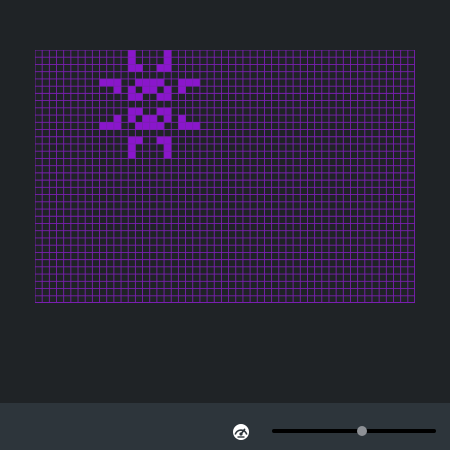 This screenshot has height=450, width=450. I want to click on slider-track, so click(354, 431).